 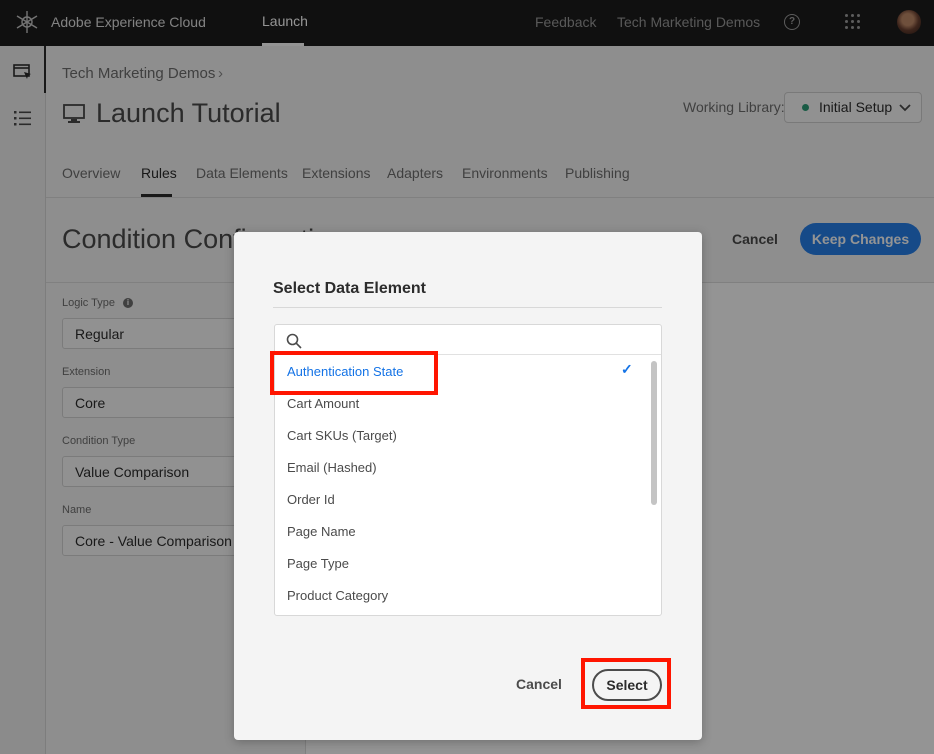 I want to click on highlight-select-button, so click(x=626, y=683).